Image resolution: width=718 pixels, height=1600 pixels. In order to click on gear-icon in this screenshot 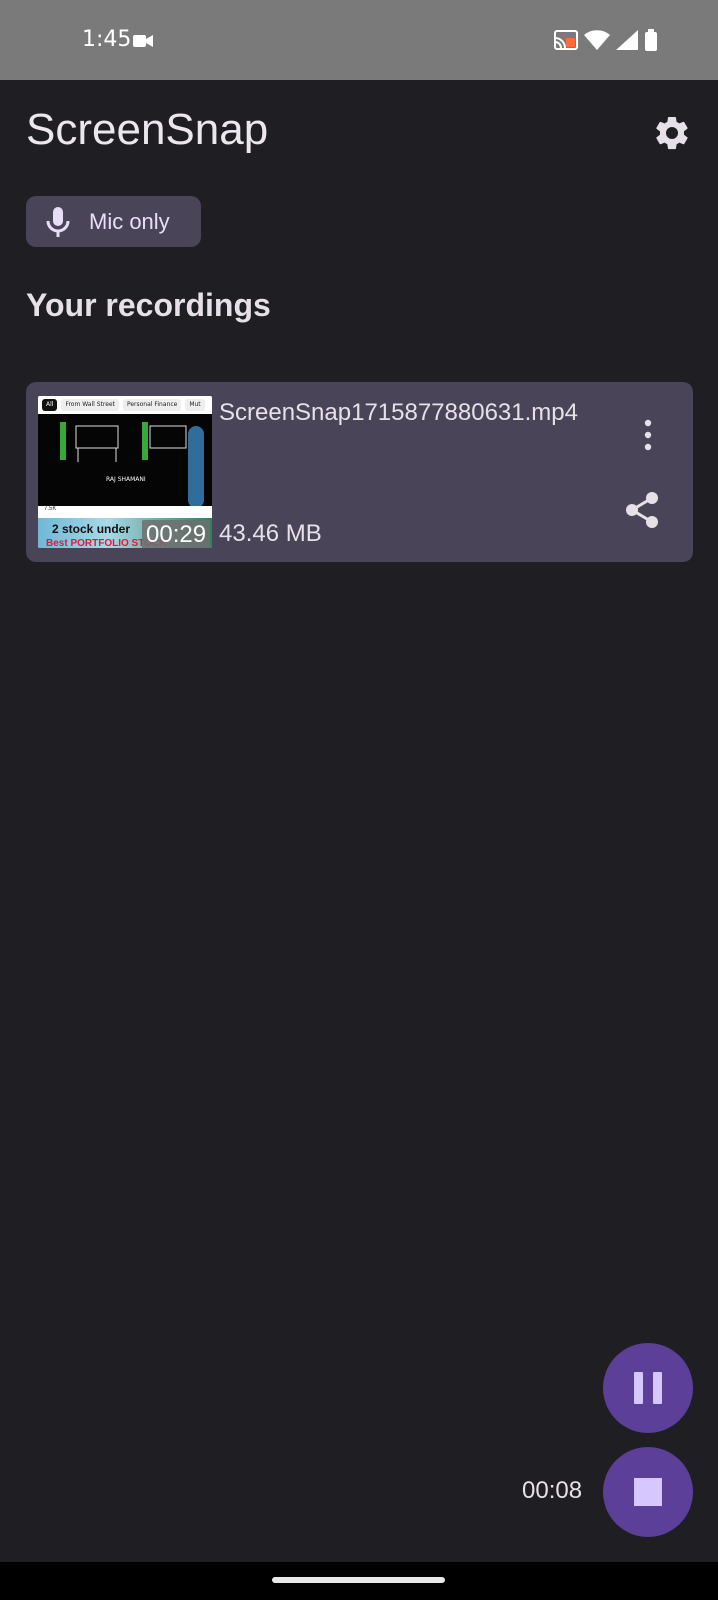, I will do `click(672, 133)`.